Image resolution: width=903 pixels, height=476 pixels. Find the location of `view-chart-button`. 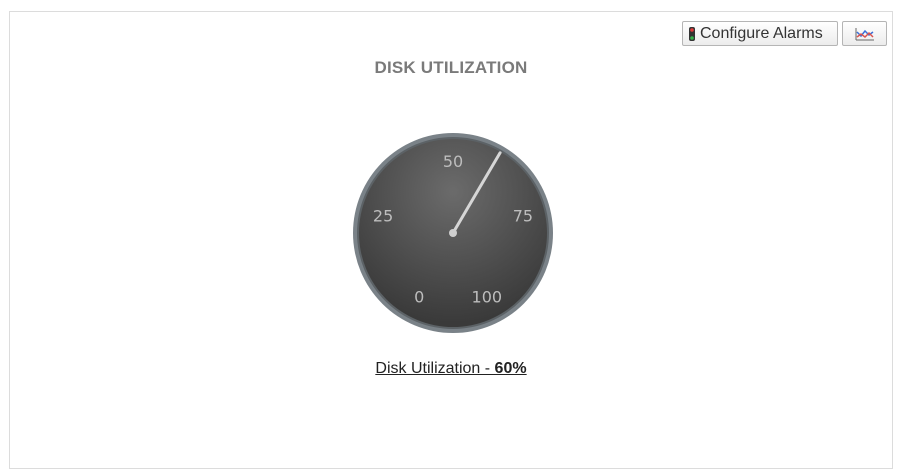

view-chart-button is located at coordinates (864, 33).